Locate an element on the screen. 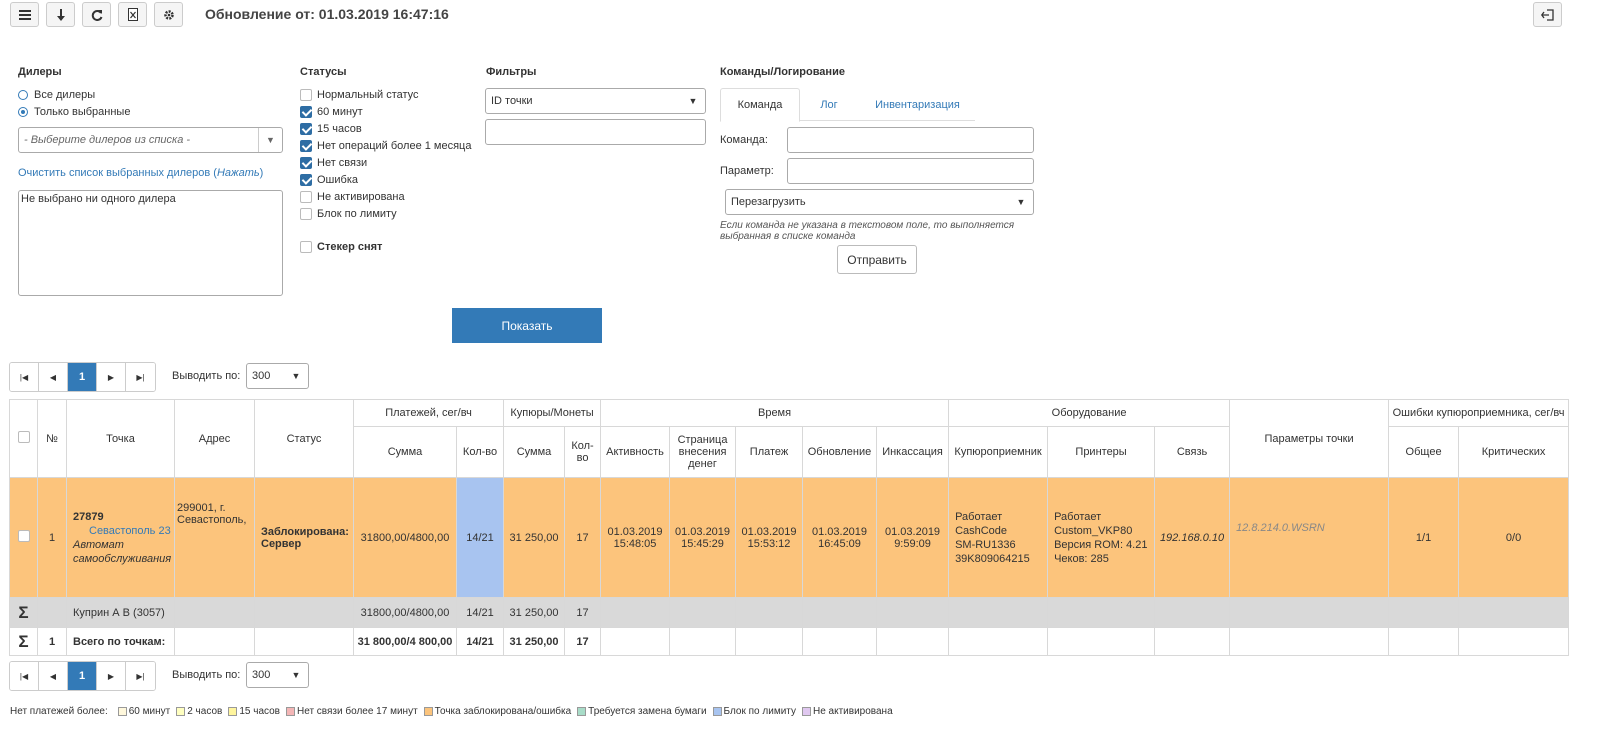  point-name-link: Севастополь 23 is located at coordinates (122, 531).